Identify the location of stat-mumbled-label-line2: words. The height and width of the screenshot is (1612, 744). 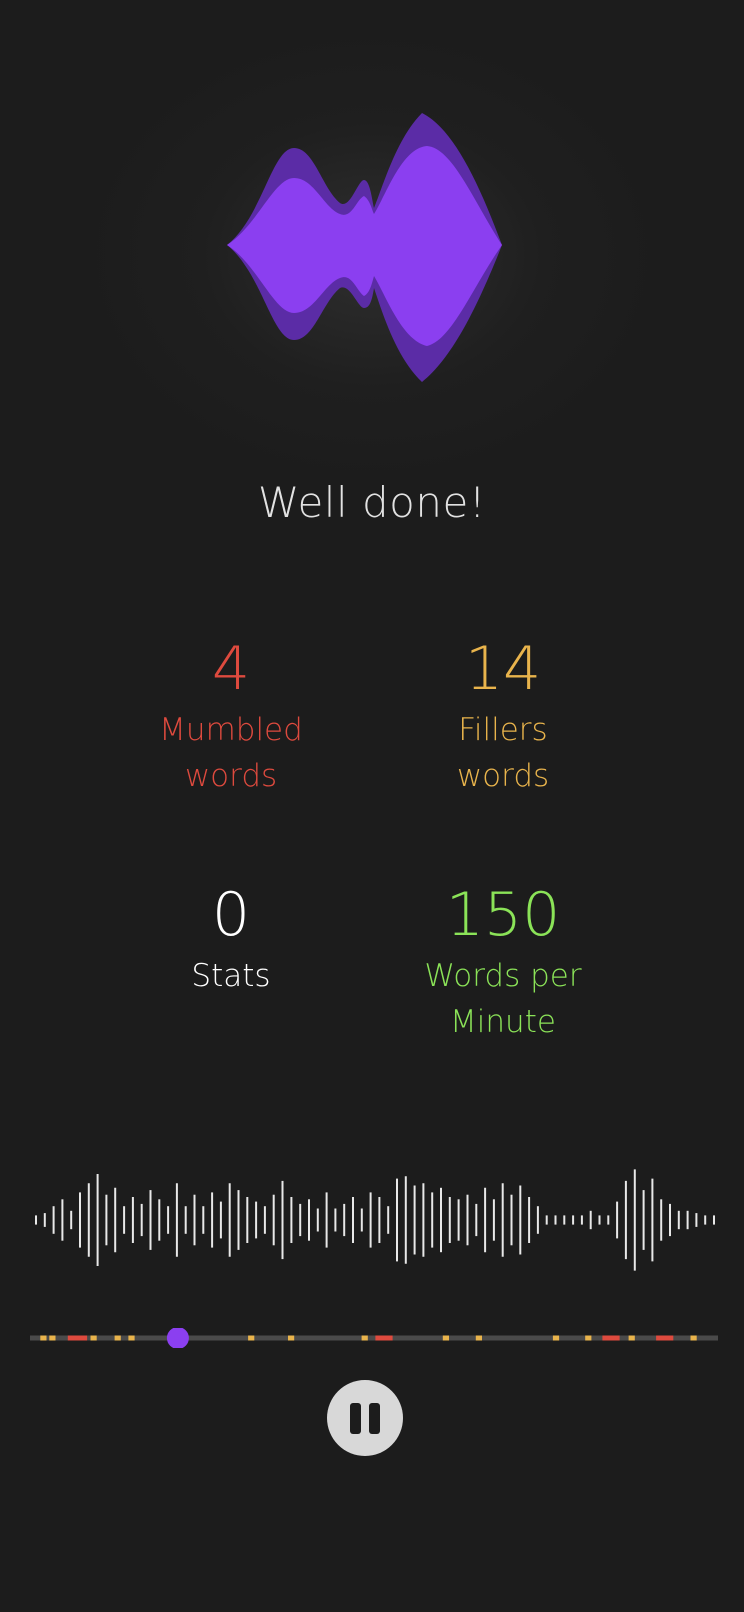
(231, 776).